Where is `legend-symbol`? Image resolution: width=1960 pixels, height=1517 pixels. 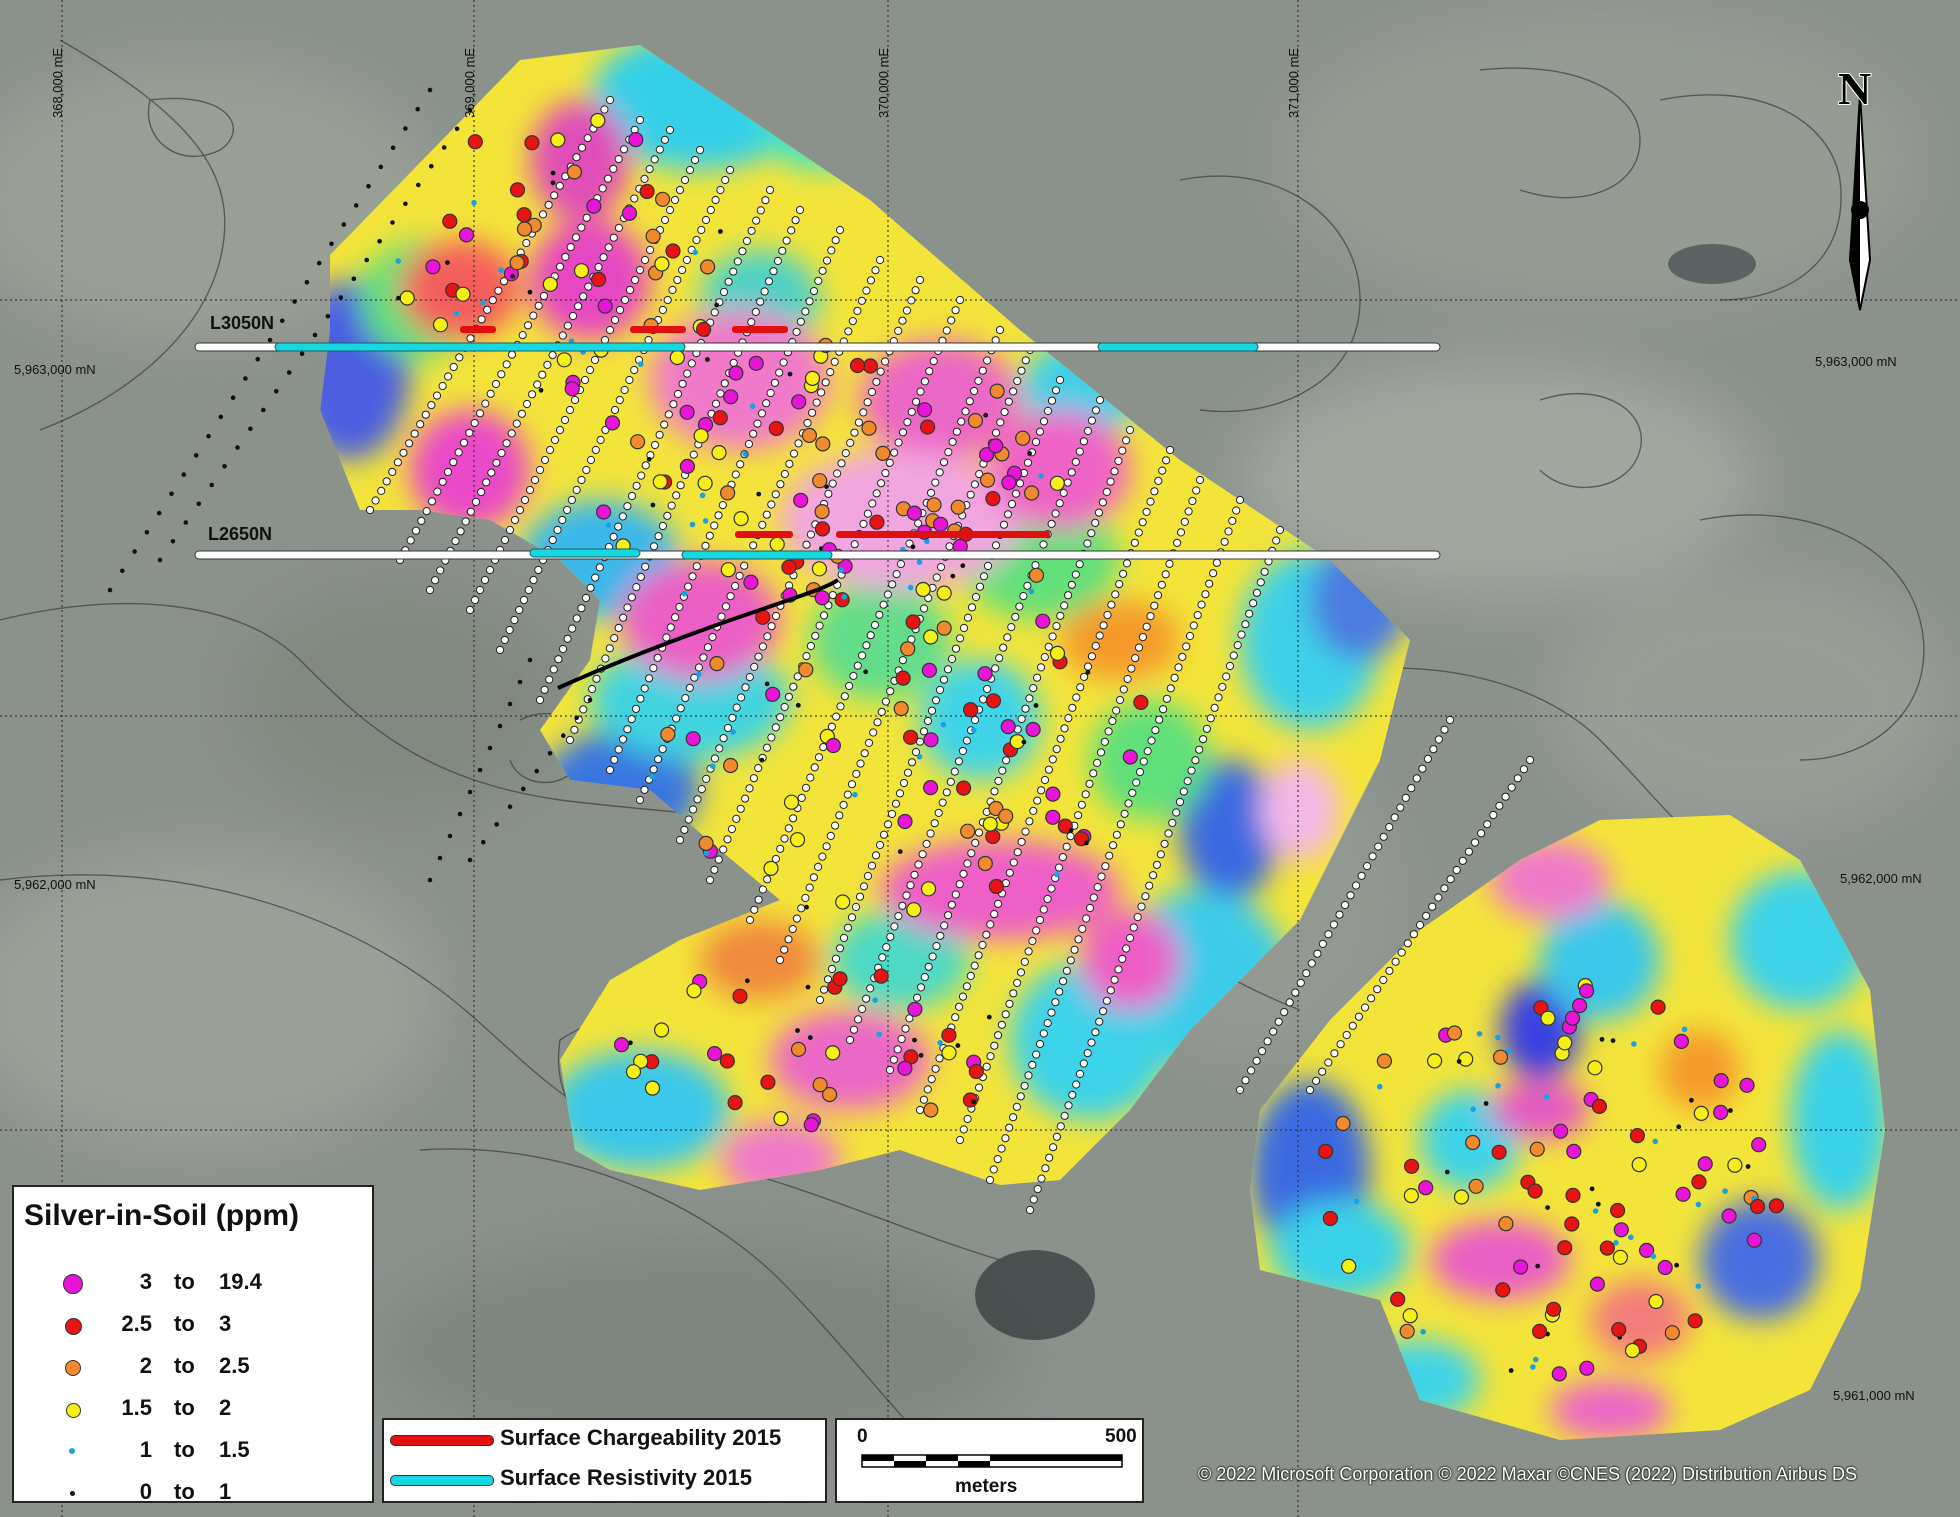
legend-symbol is located at coordinates (73, 1326).